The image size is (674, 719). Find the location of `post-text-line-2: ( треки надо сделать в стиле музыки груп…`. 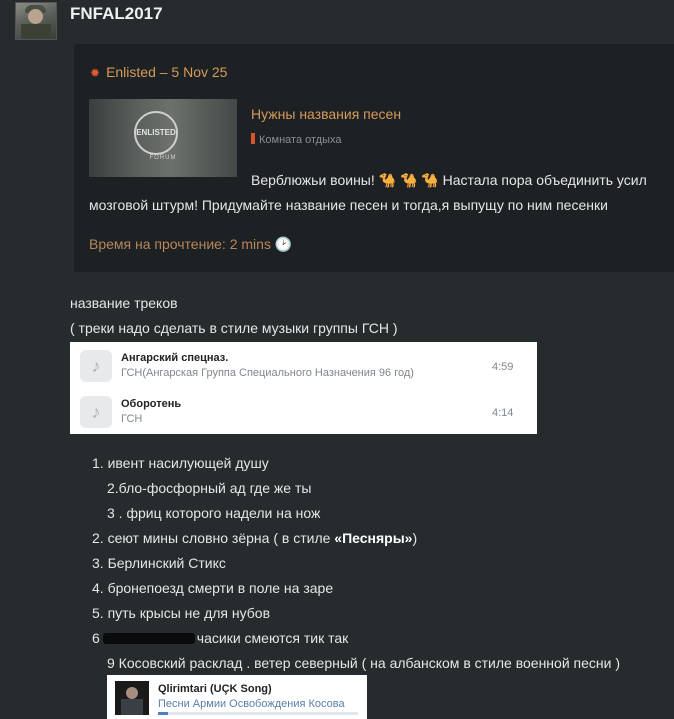

post-text-line-2: ( треки надо сделать в стиле музыки груп… is located at coordinates (234, 328).